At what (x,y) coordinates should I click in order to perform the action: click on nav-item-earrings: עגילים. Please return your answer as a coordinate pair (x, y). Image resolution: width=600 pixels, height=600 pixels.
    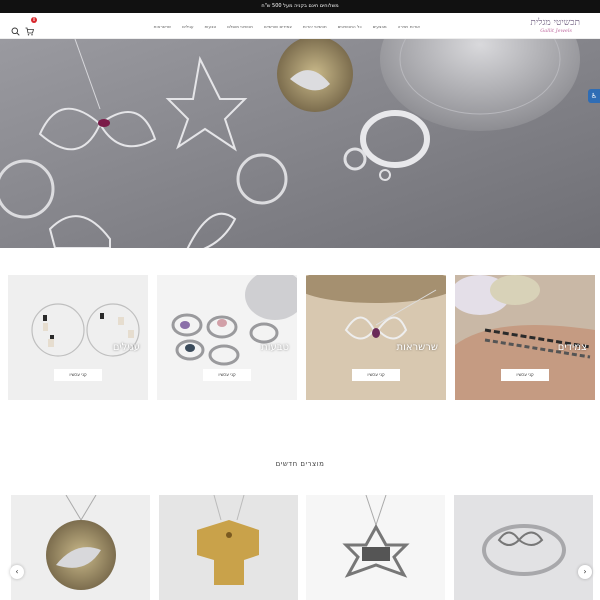
    Looking at the image, I should click on (187, 26).